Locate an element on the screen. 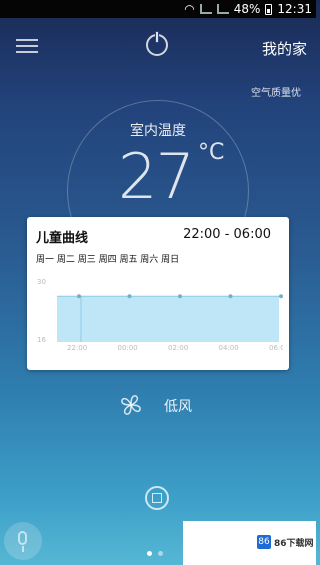 The image size is (320, 565). chart-x-tick-label: 02:00 is located at coordinates (178, 348).